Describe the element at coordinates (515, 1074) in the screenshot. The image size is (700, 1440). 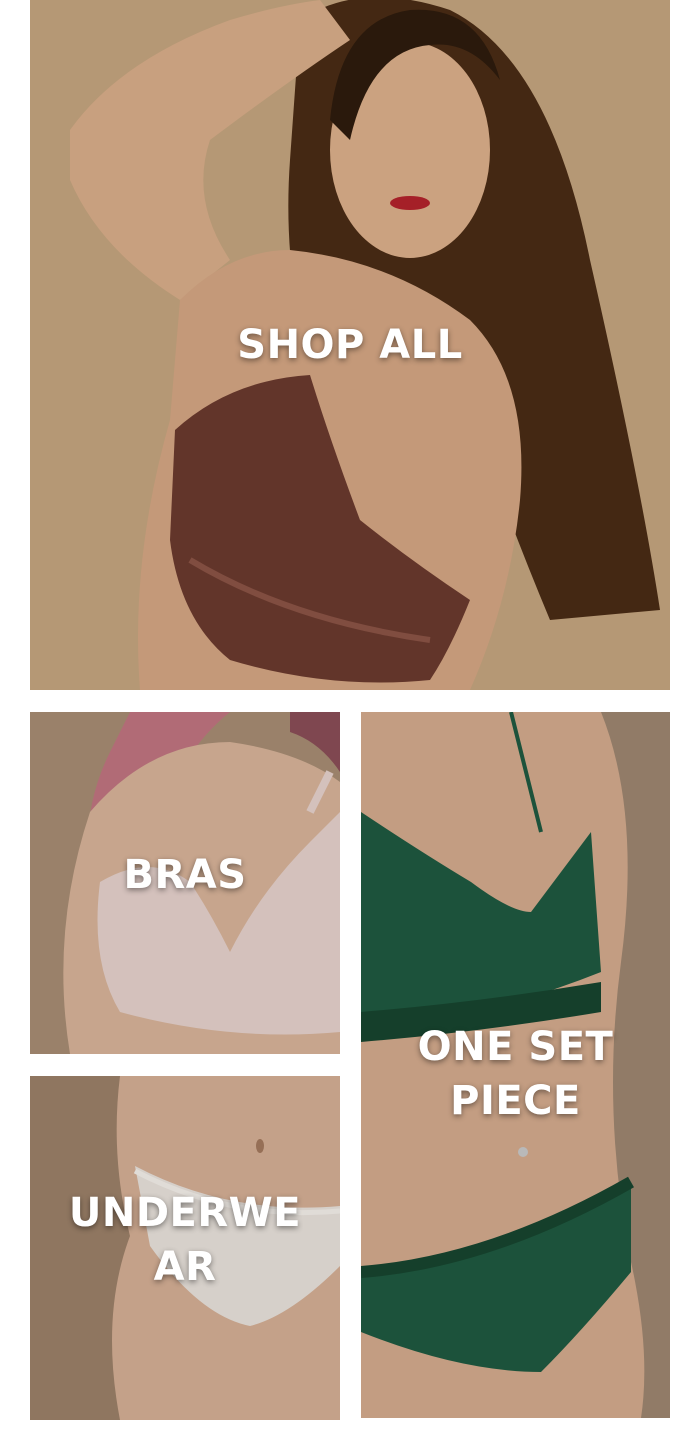
I see `one-set-piece-label: ONE SET PIECE` at that location.